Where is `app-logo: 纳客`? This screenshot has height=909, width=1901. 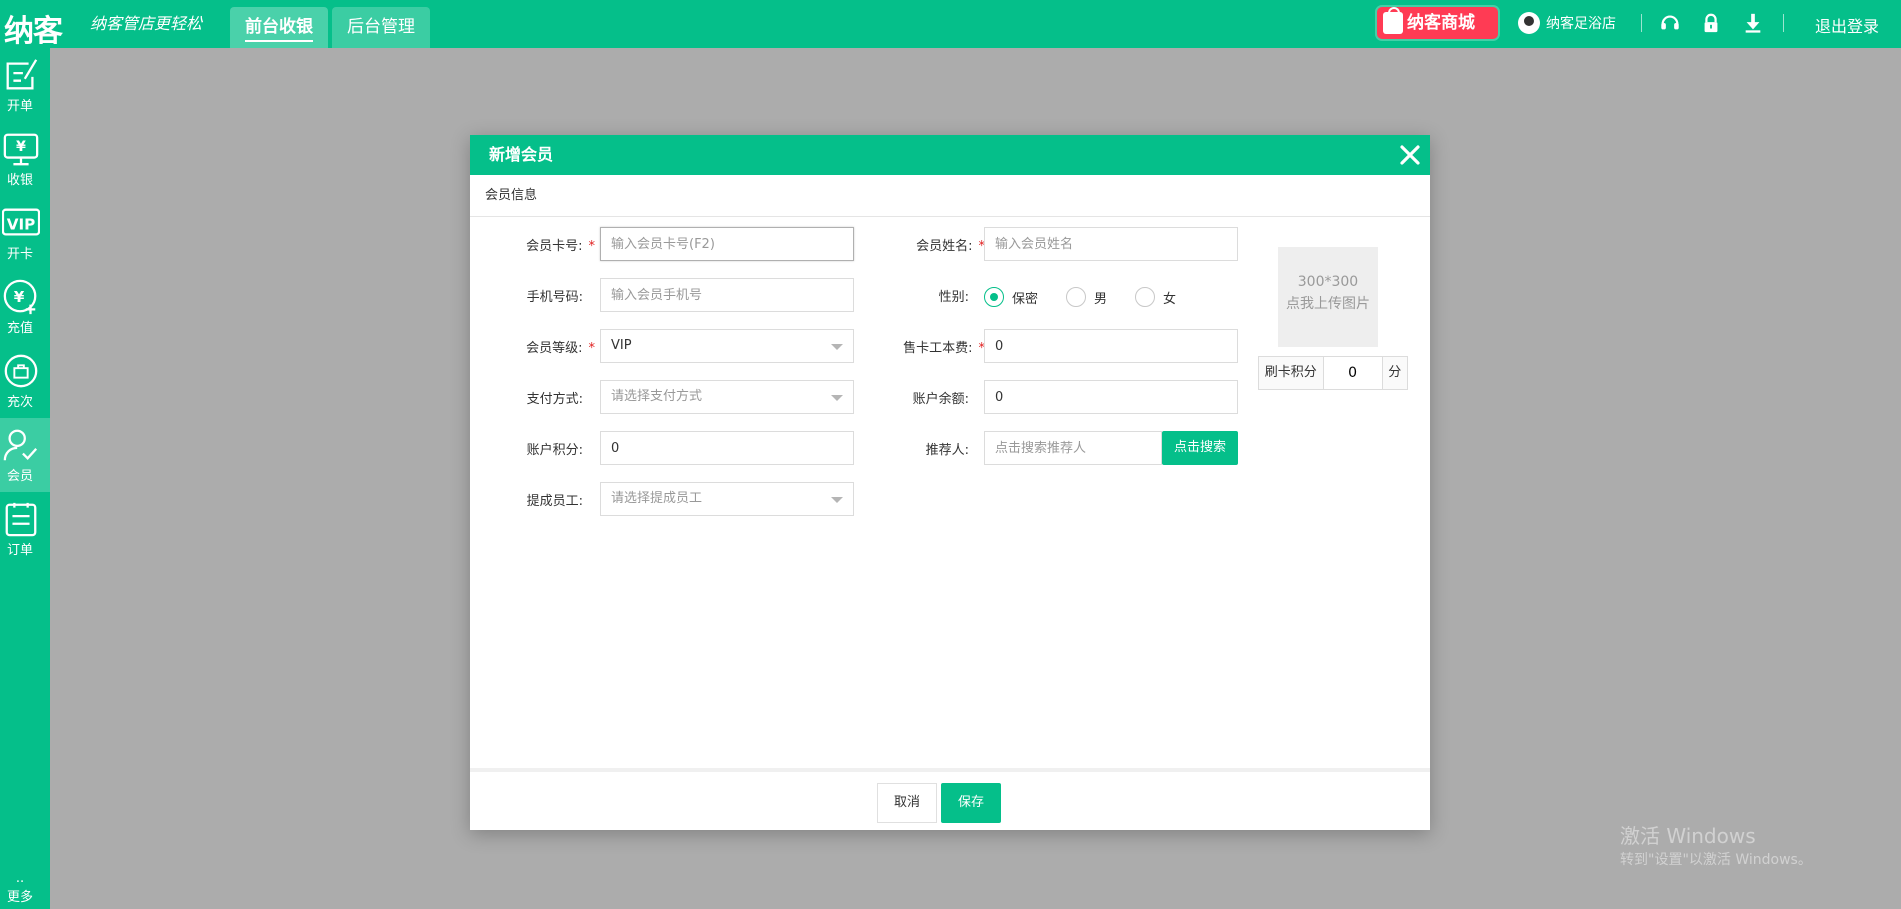 app-logo: 纳客 is located at coordinates (33, 31).